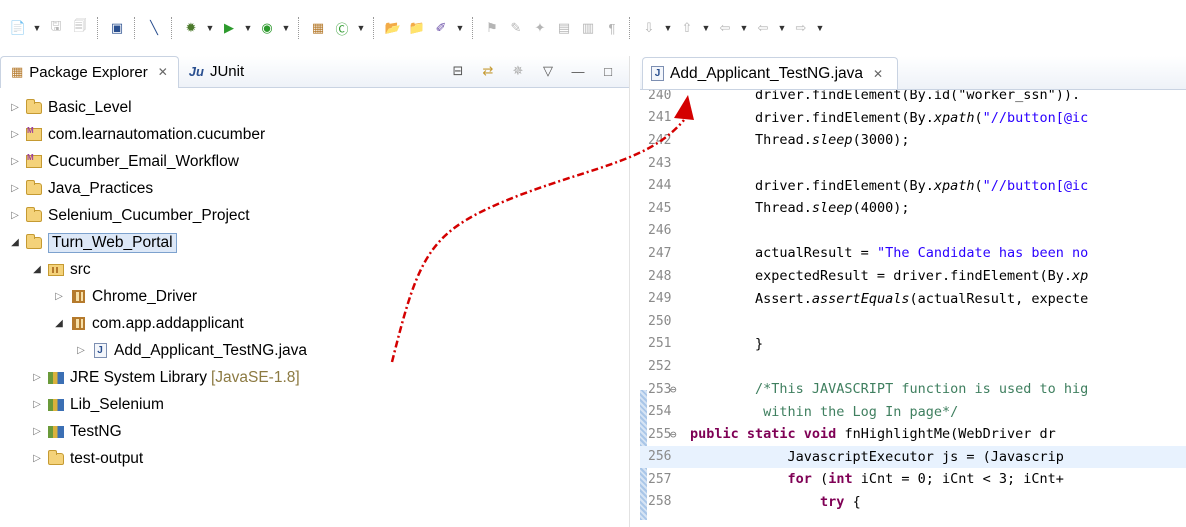  Describe the element at coordinates (801, 28) in the screenshot. I see `forward-icon: ⇨` at that location.